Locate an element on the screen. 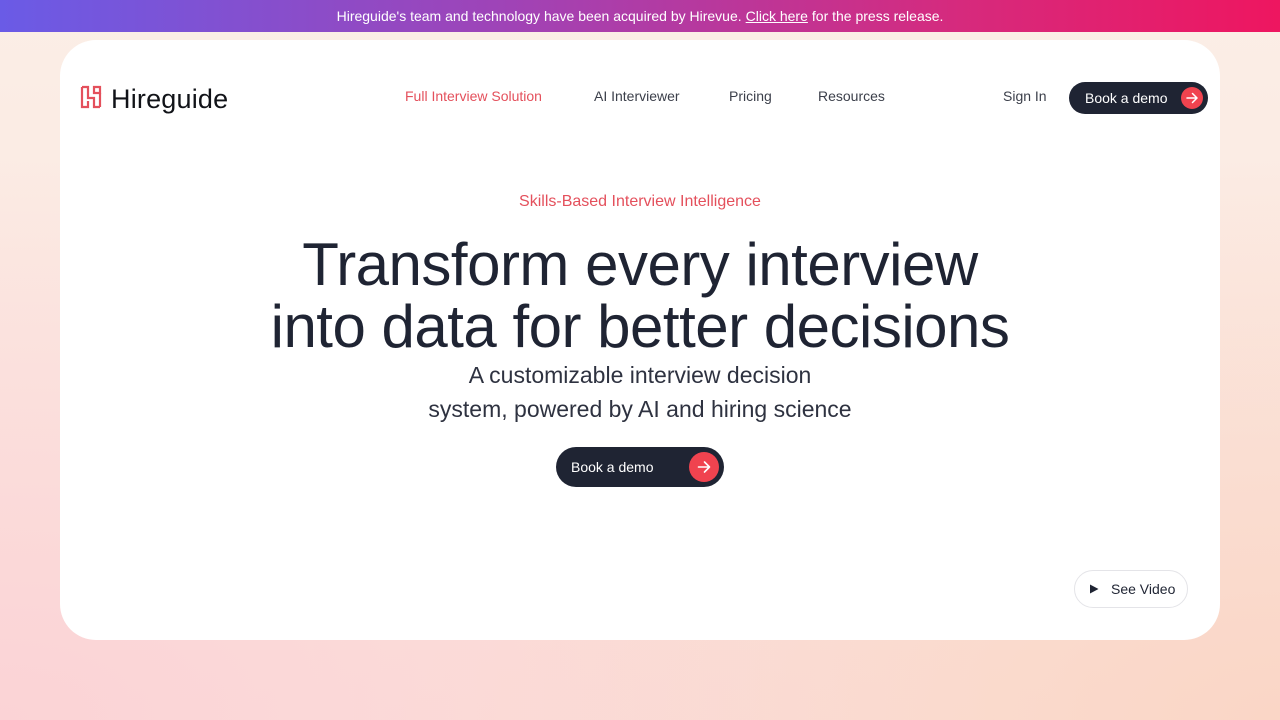 The width and height of the screenshot is (1280, 720). subhead-line-1: A customizable interview decision is located at coordinates (640, 375).